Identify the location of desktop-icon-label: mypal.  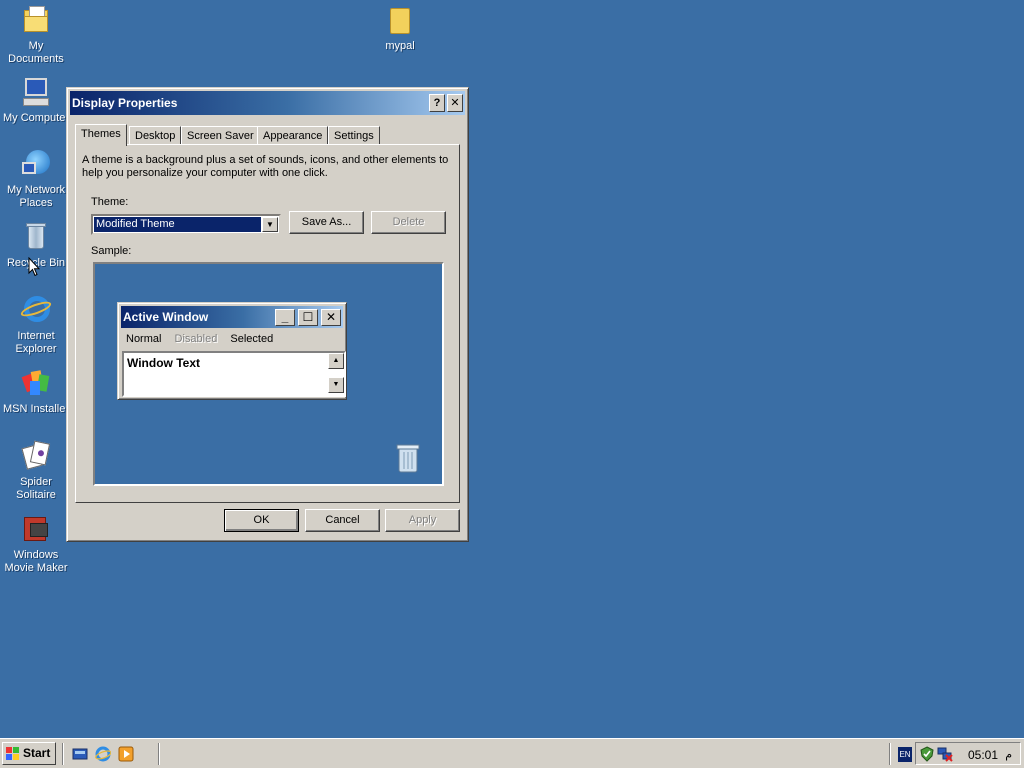
(400, 46).